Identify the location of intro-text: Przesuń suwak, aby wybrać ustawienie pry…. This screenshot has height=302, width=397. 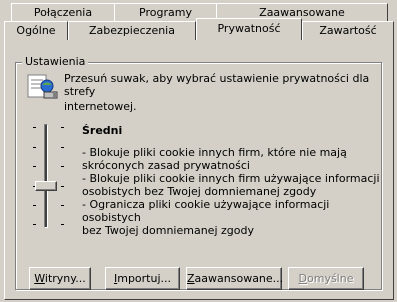
(224, 92).